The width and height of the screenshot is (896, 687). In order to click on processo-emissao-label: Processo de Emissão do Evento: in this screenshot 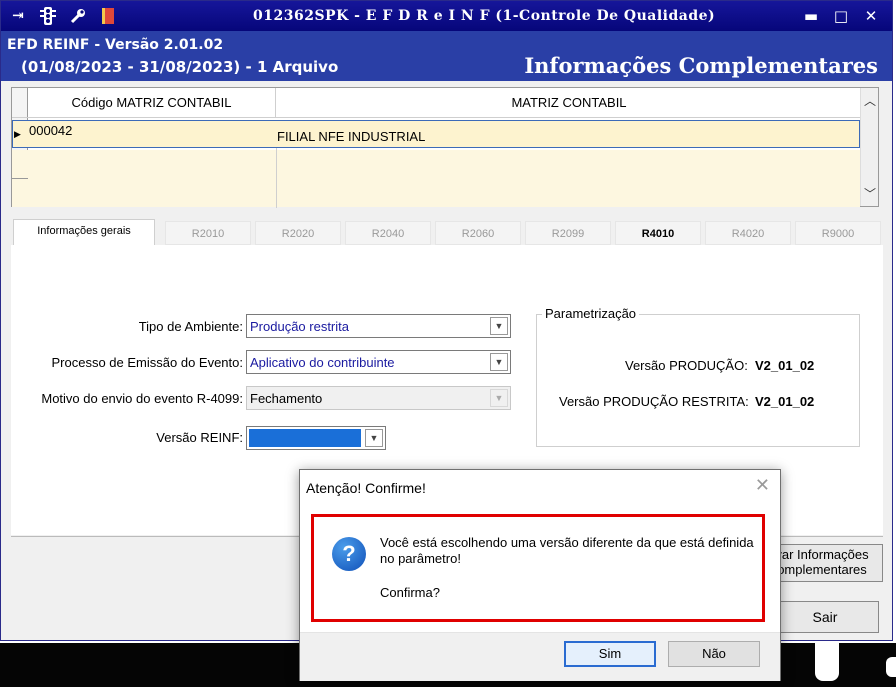, I will do `click(147, 362)`.